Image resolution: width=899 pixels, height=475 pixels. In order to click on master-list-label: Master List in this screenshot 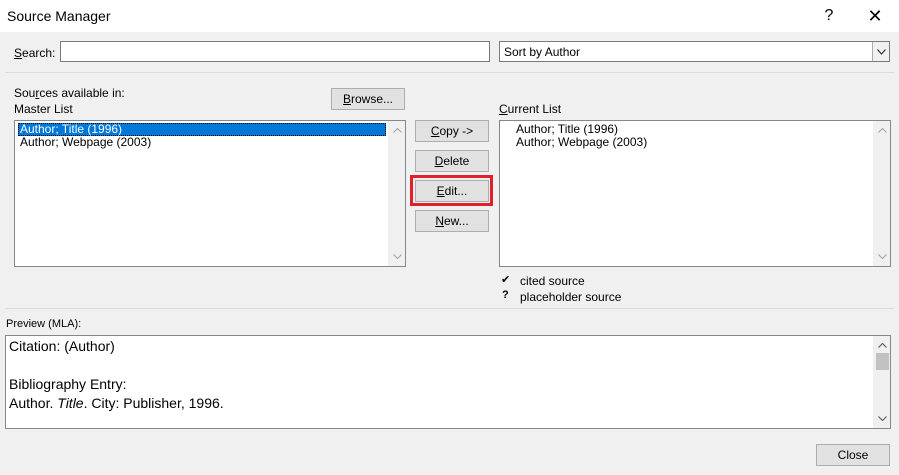, I will do `click(43, 109)`.